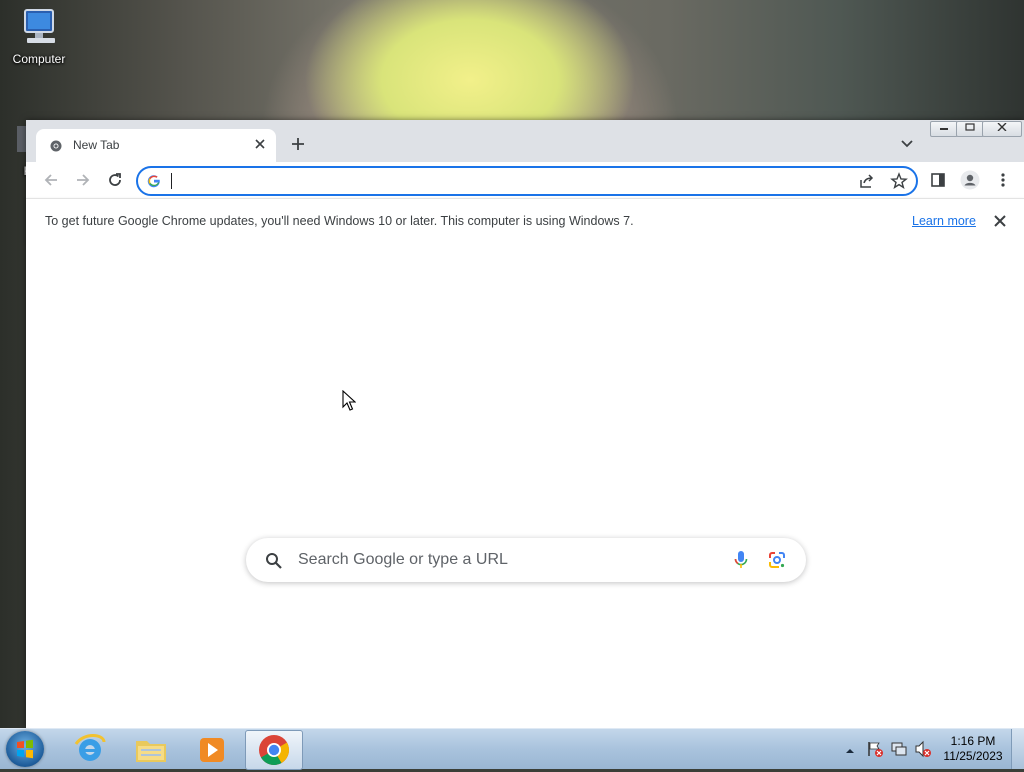  I want to click on forward-arrow-icon, so click(83, 180).